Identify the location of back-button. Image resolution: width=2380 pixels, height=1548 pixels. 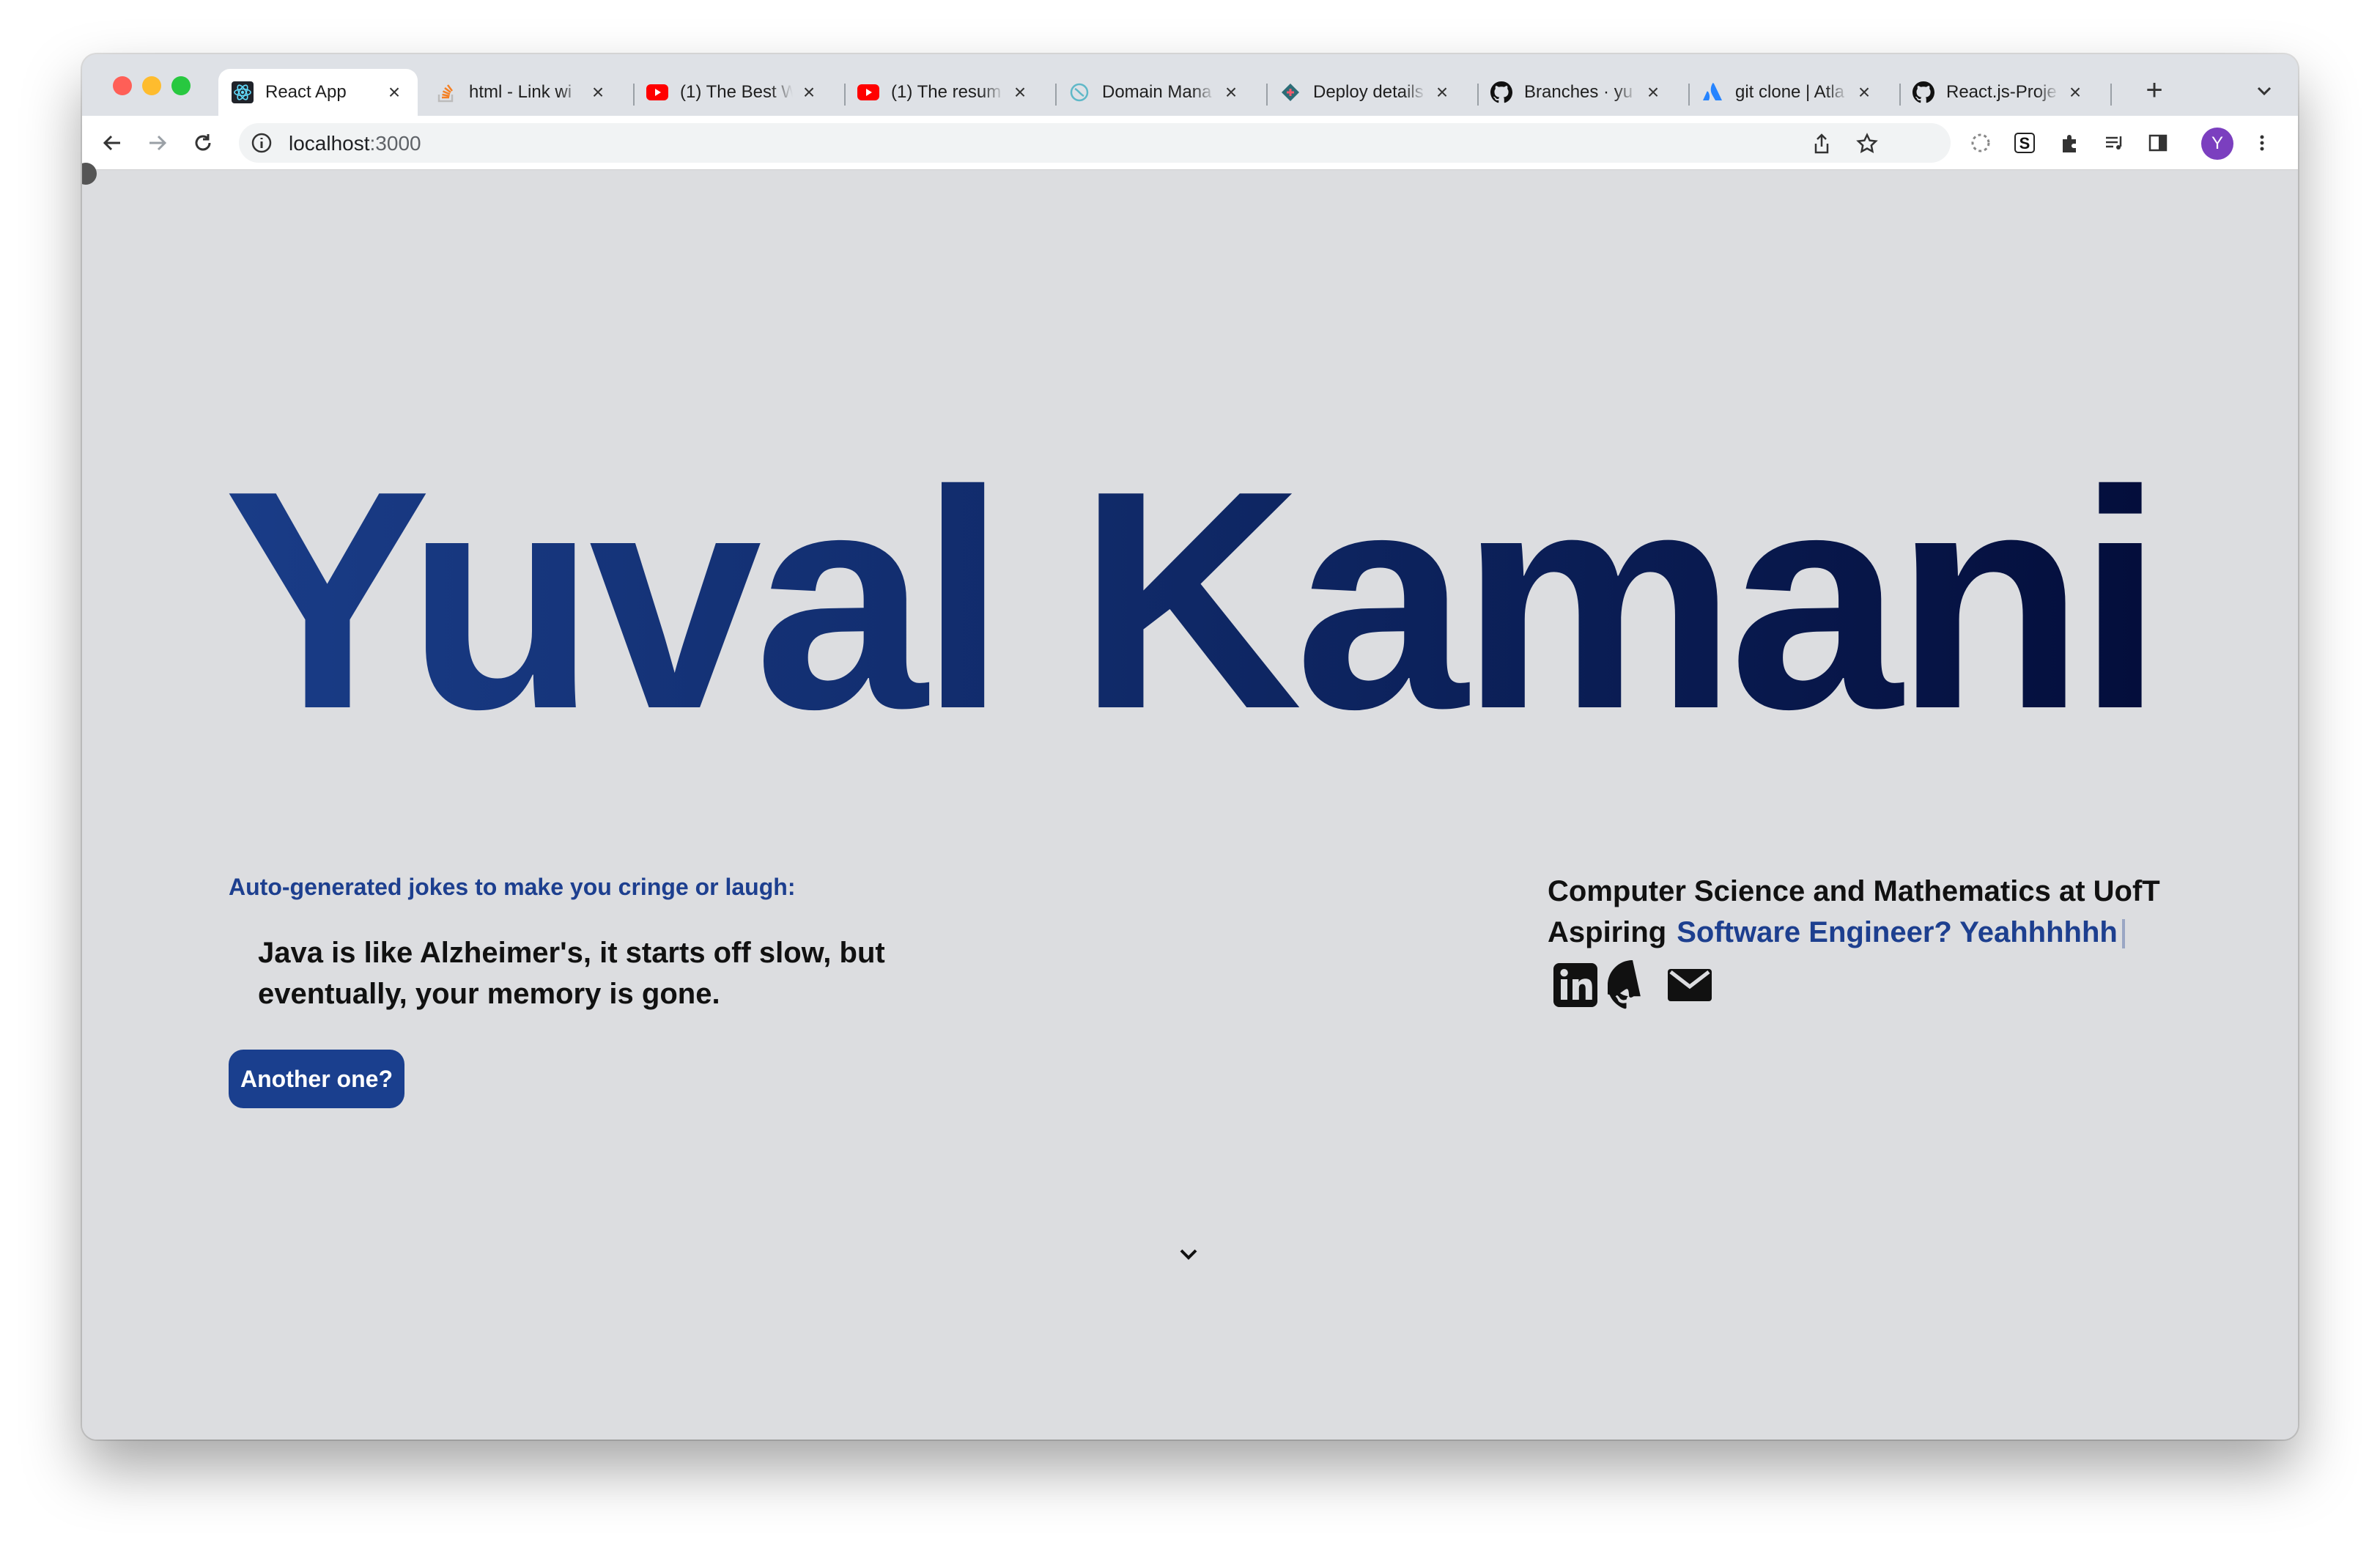
(112, 143).